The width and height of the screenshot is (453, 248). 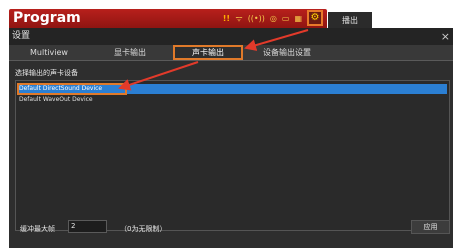 I want to click on apply-button: 应用, so click(x=430, y=227).